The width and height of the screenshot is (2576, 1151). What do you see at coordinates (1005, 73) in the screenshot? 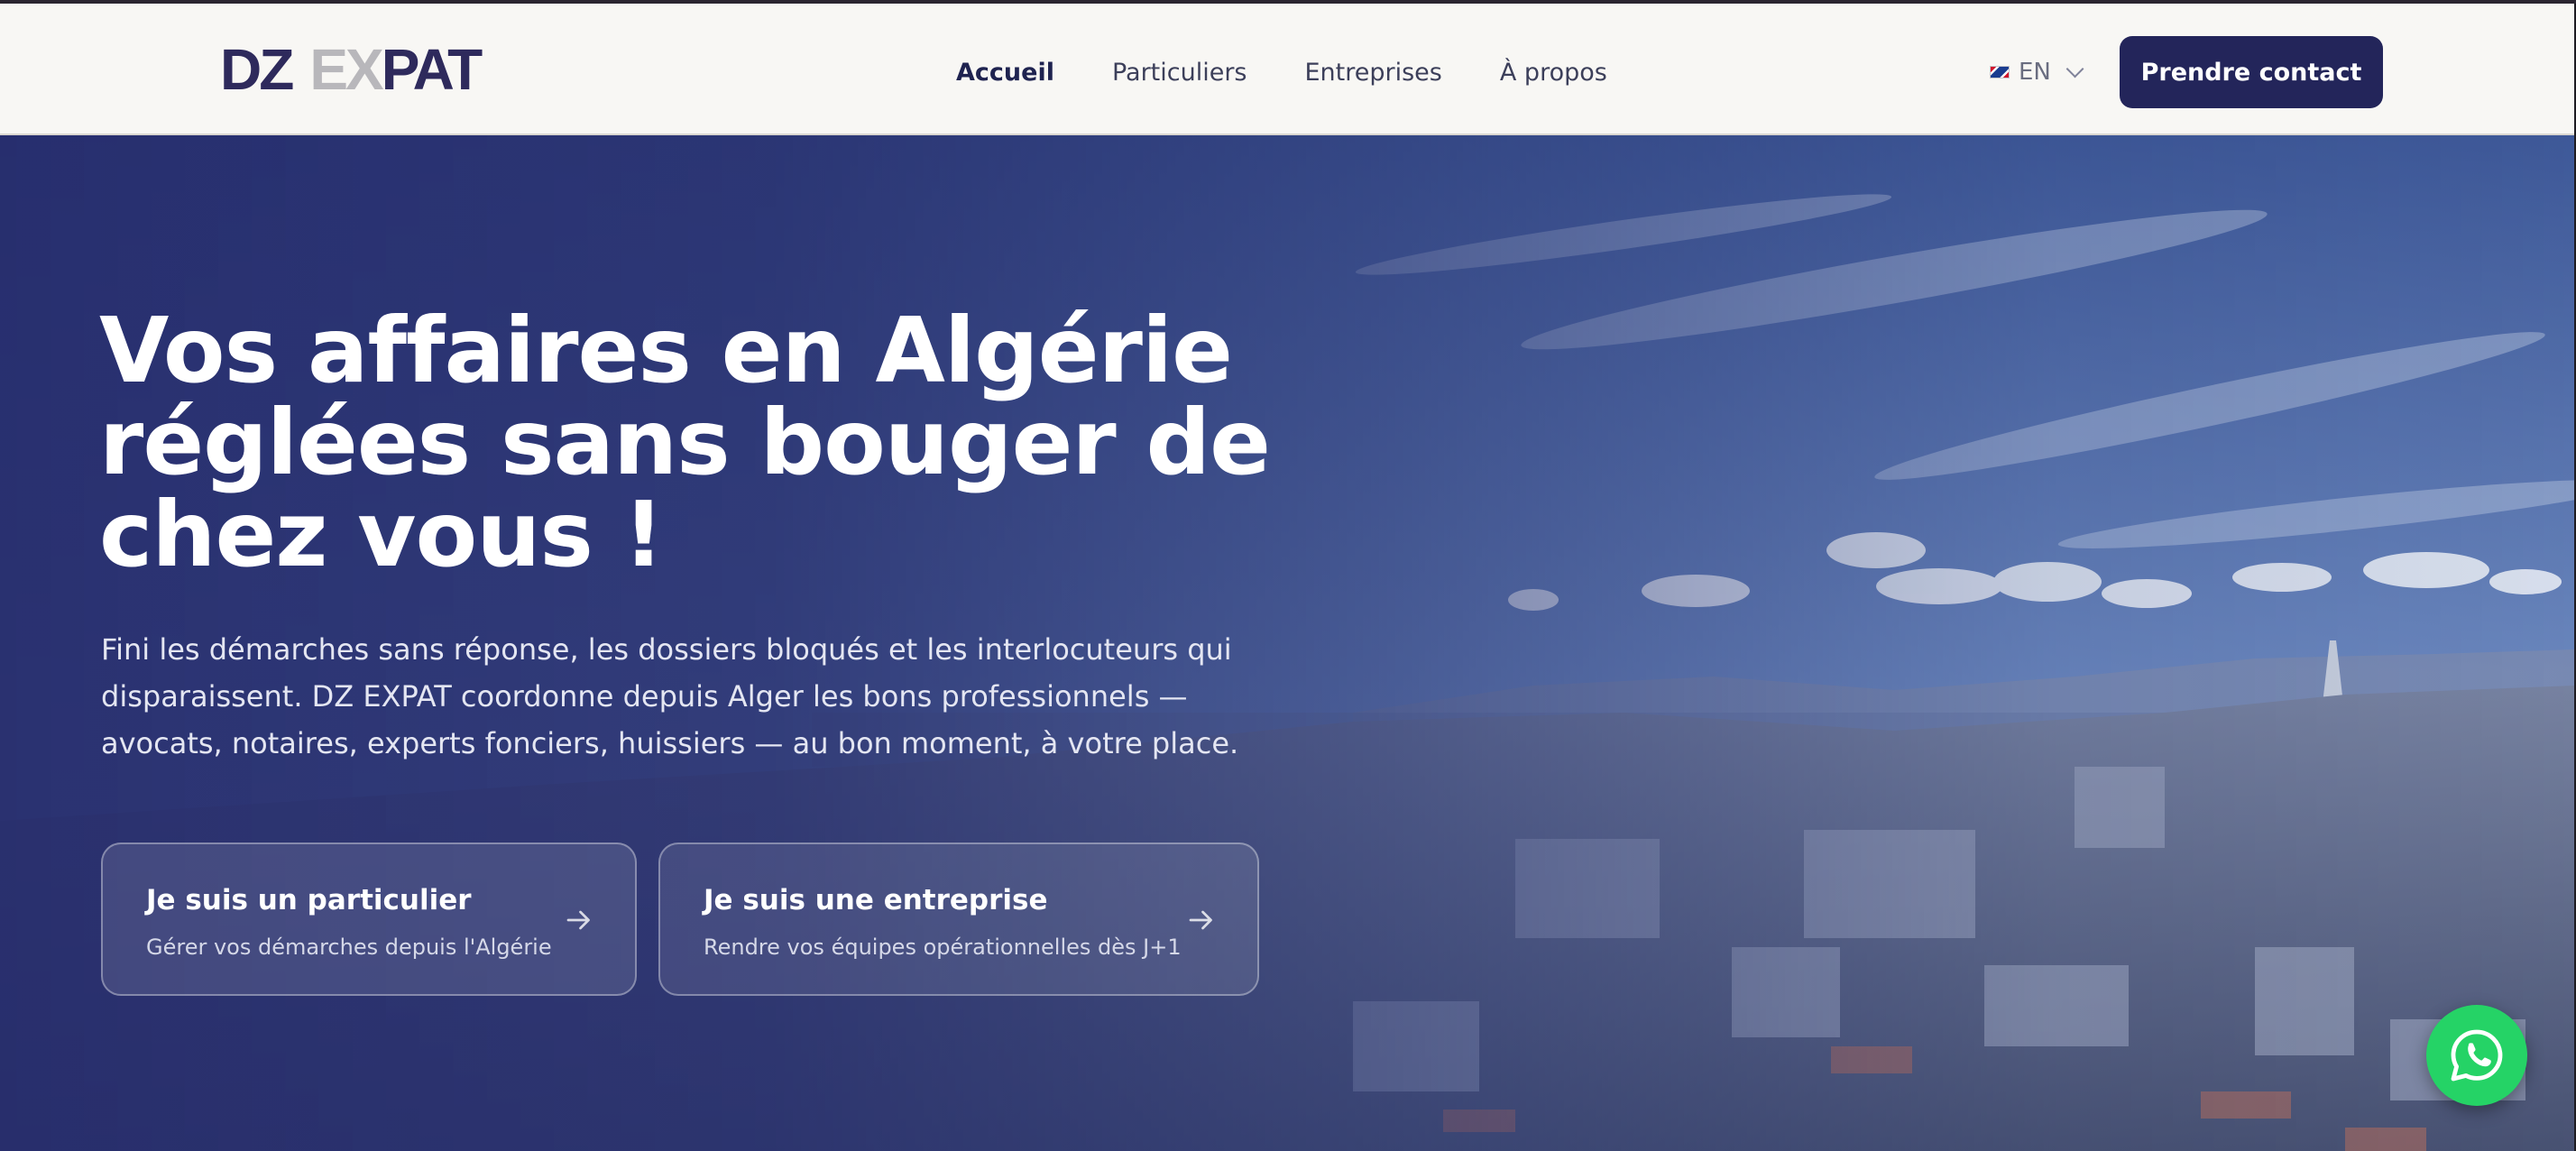
I see `nav-link-accueil: Accueil` at bounding box center [1005, 73].